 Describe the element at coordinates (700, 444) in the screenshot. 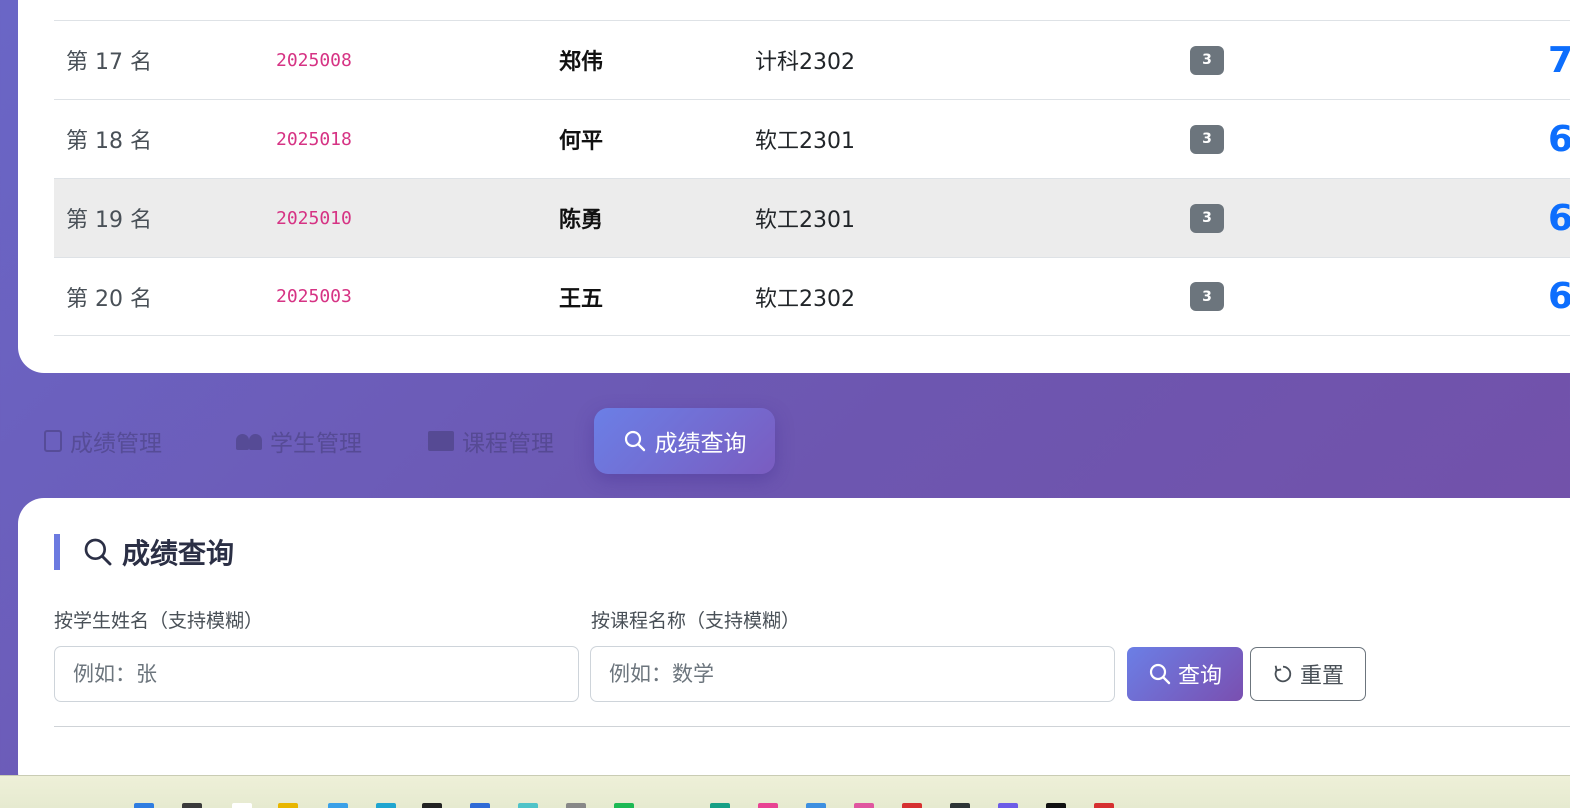

I see `tab-label: 成绩查询` at that location.